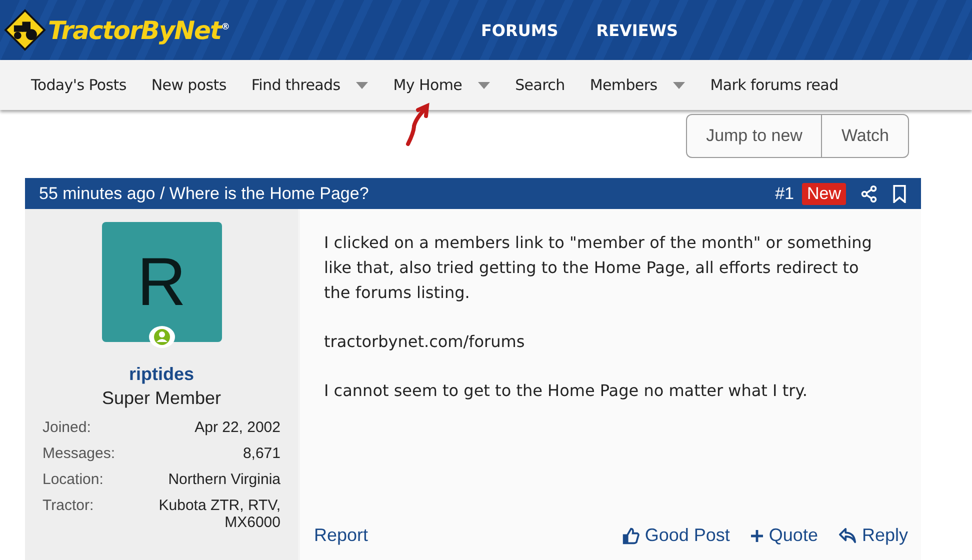 This screenshot has height=560, width=972. What do you see at coordinates (899, 193) in the screenshot?
I see `bookmark-icon` at bounding box center [899, 193].